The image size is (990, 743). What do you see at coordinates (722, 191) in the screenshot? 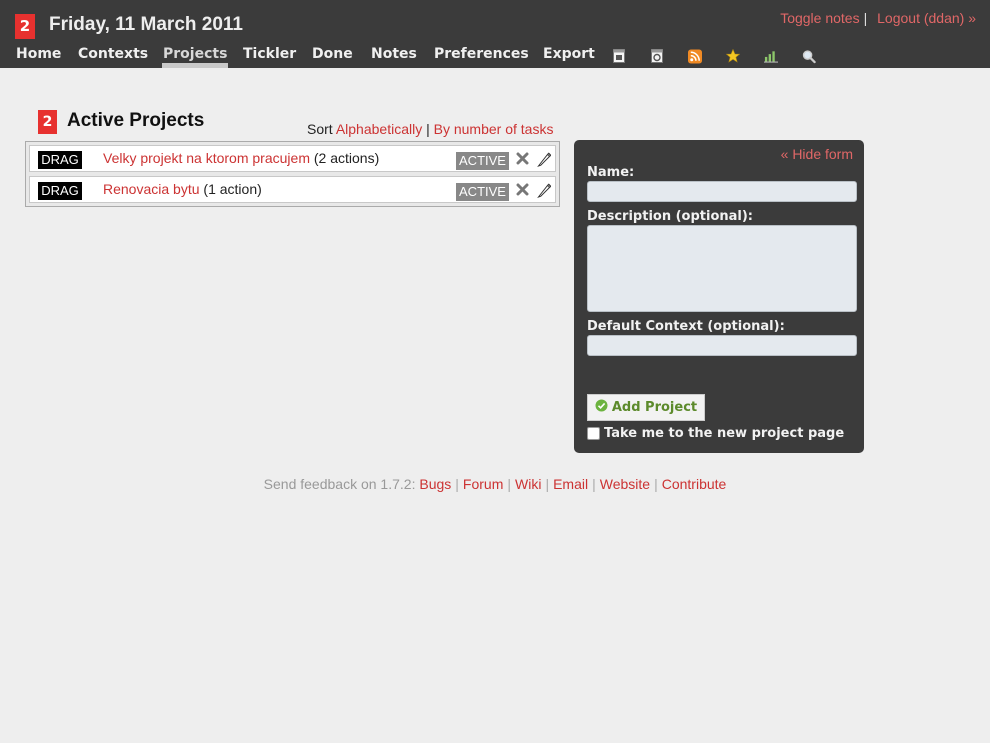
I see `name-field` at bounding box center [722, 191].